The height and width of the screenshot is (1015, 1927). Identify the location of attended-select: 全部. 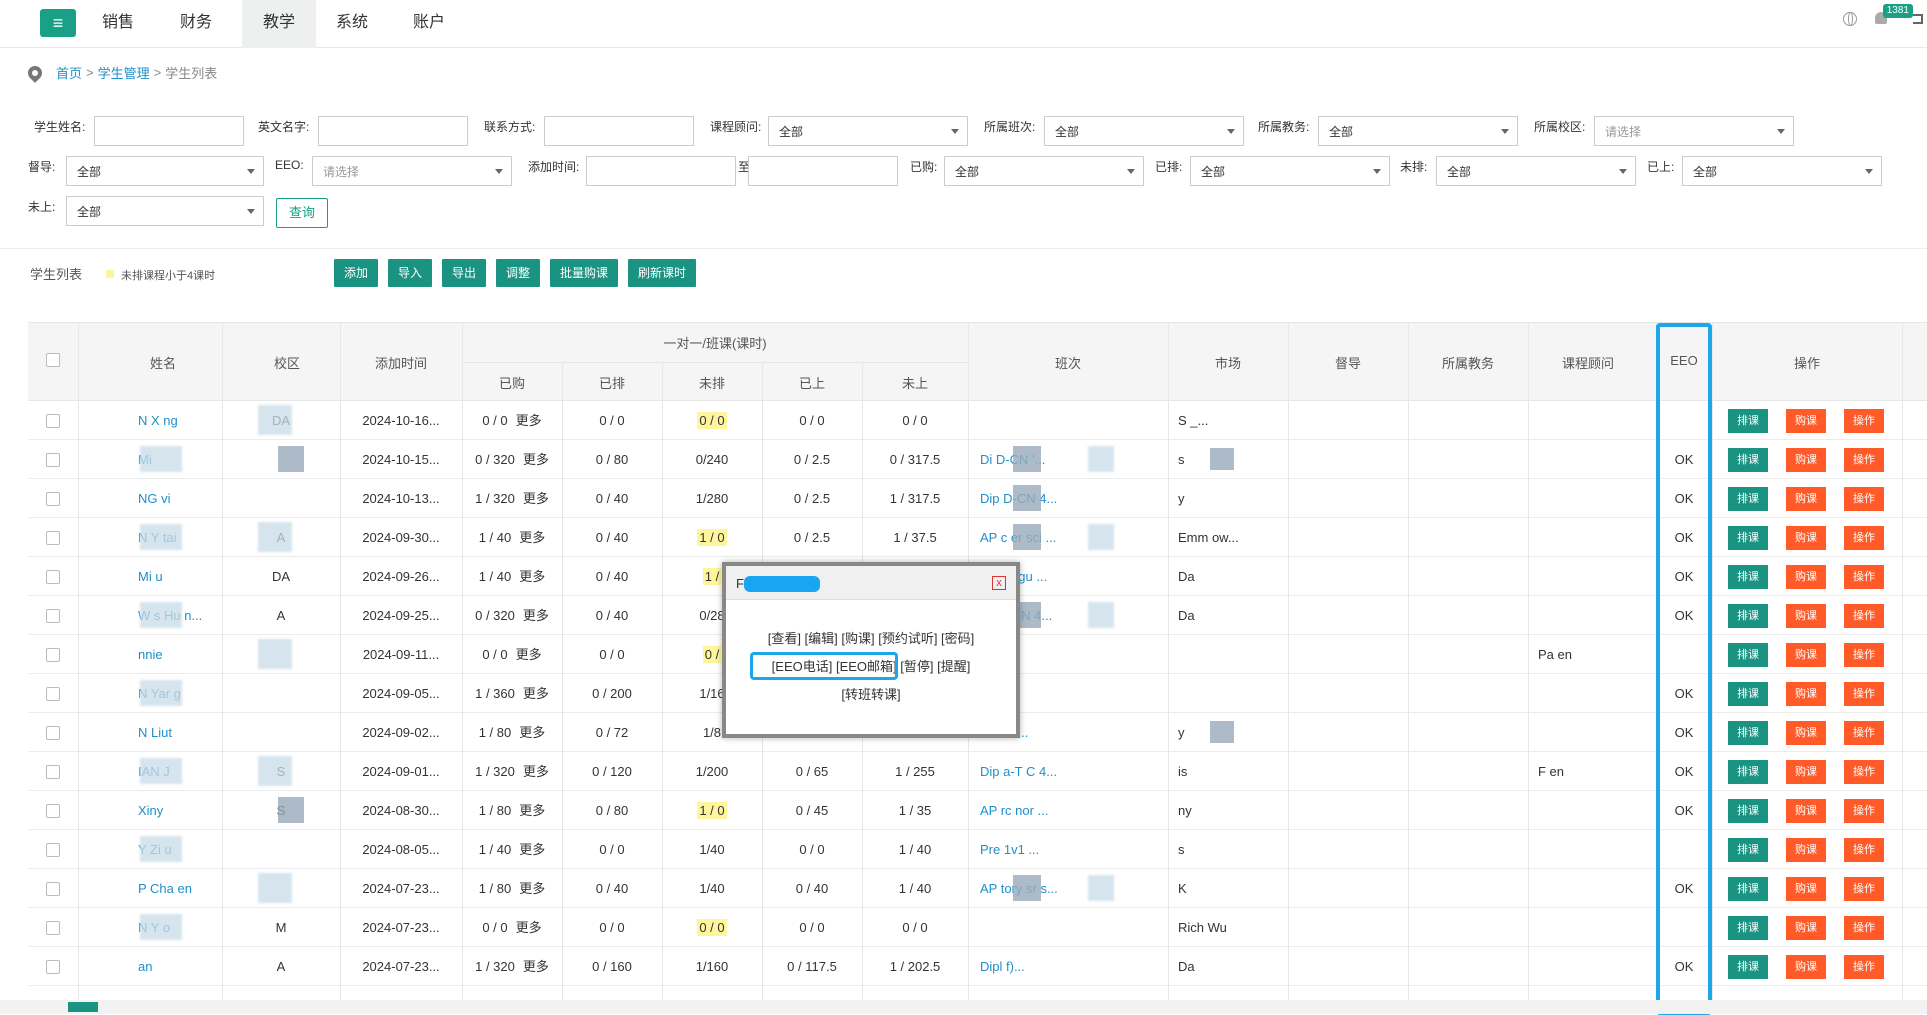
(1782, 171).